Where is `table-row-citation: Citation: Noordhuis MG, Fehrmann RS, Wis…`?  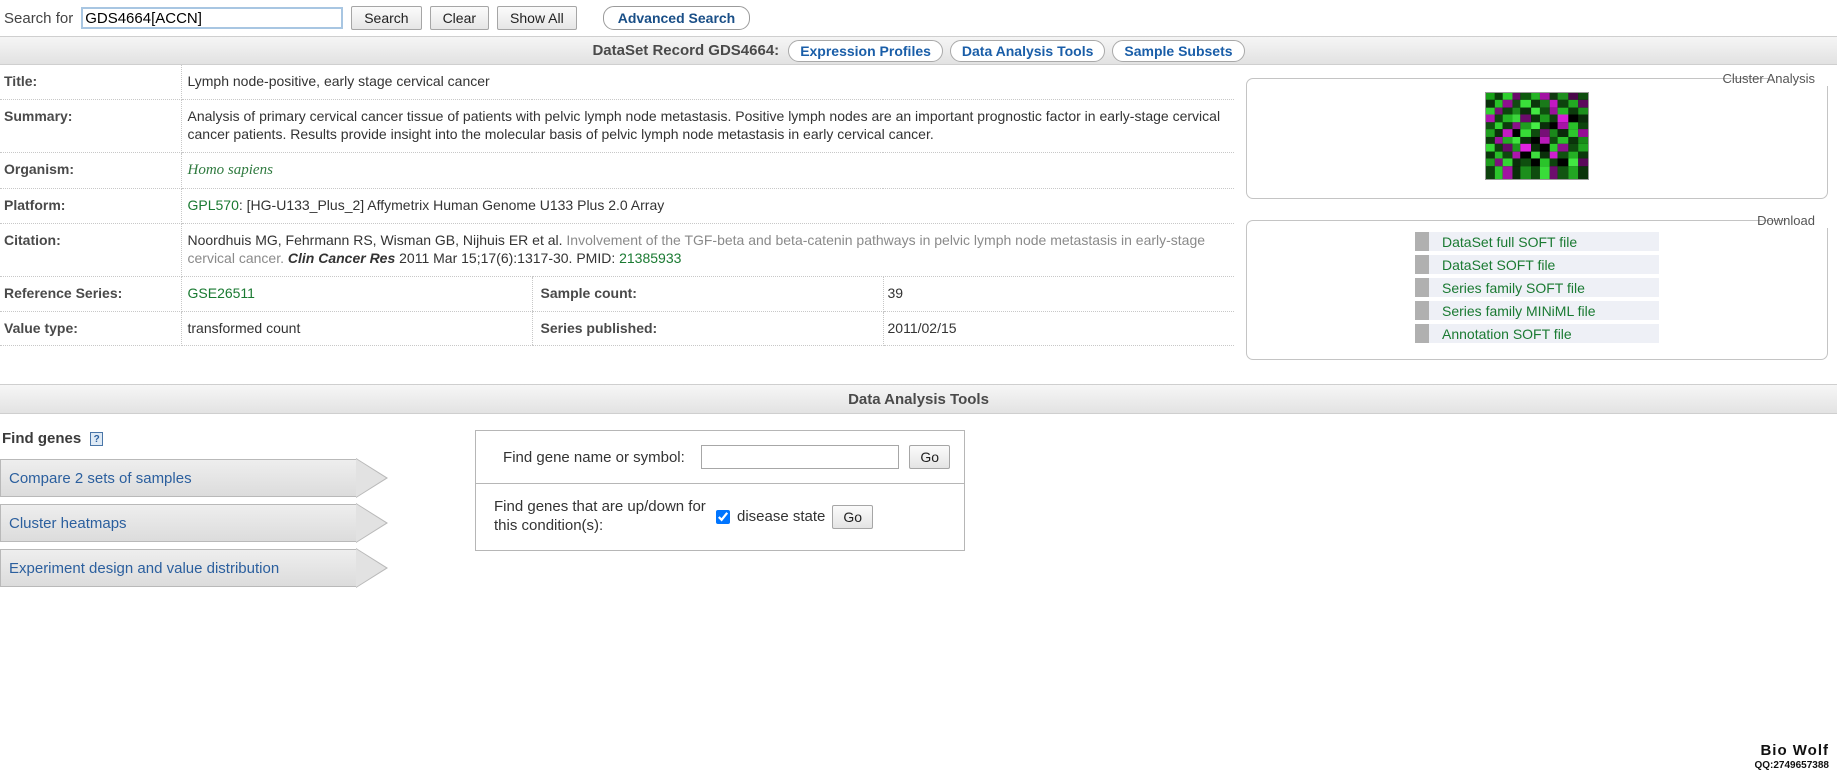
table-row-citation: Citation: Noordhuis MG, Fehrmann RS, Wis… is located at coordinates (617, 250).